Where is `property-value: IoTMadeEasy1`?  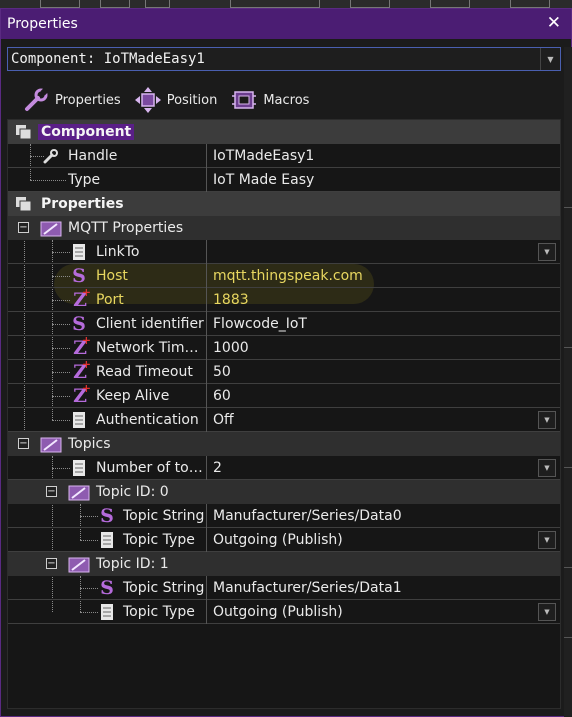
property-value: IoTMadeEasy1 is located at coordinates (263, 156).